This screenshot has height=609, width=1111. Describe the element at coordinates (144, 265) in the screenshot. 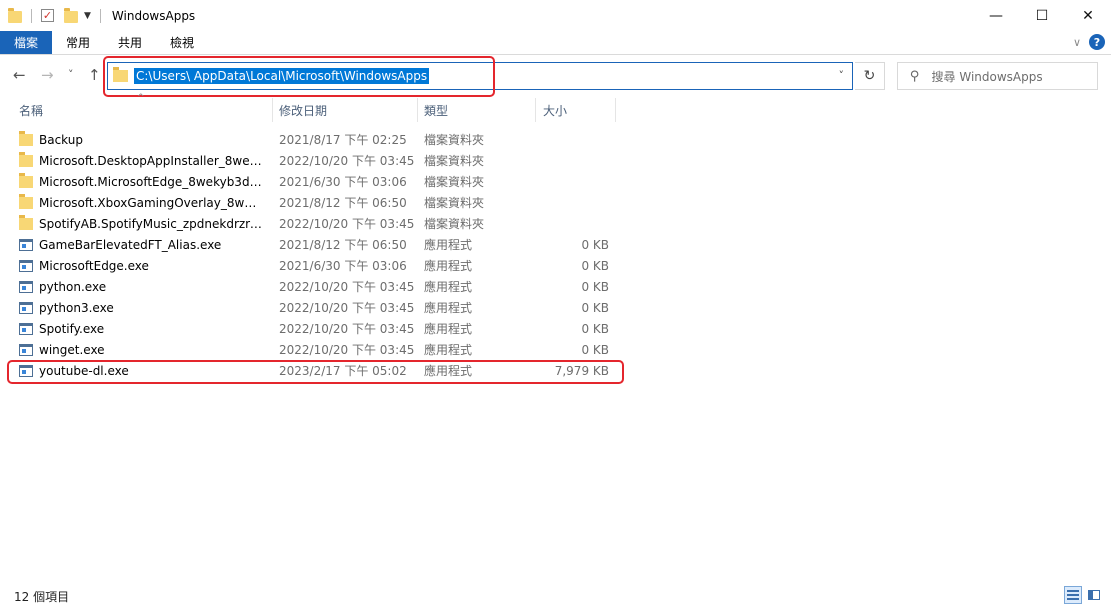

I see `file-name-cell: MicrosoftEdge.exe` at that location.